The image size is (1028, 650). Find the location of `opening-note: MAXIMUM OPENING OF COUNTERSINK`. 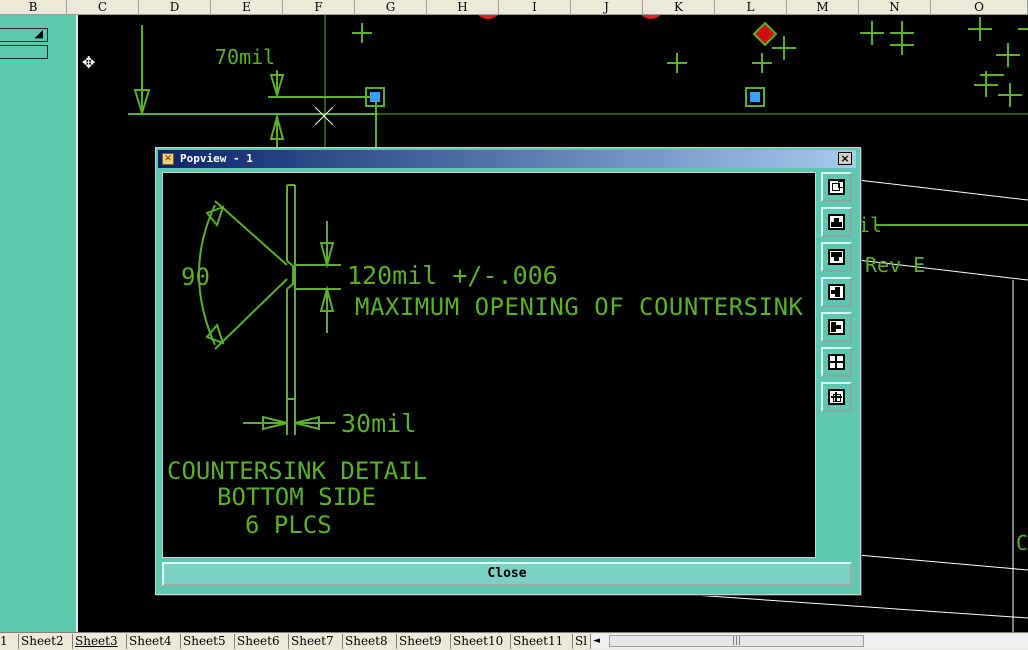

opening-note: MAXIMUM OPENING OF COUNTERSINK is located at coordinates (579, 307).